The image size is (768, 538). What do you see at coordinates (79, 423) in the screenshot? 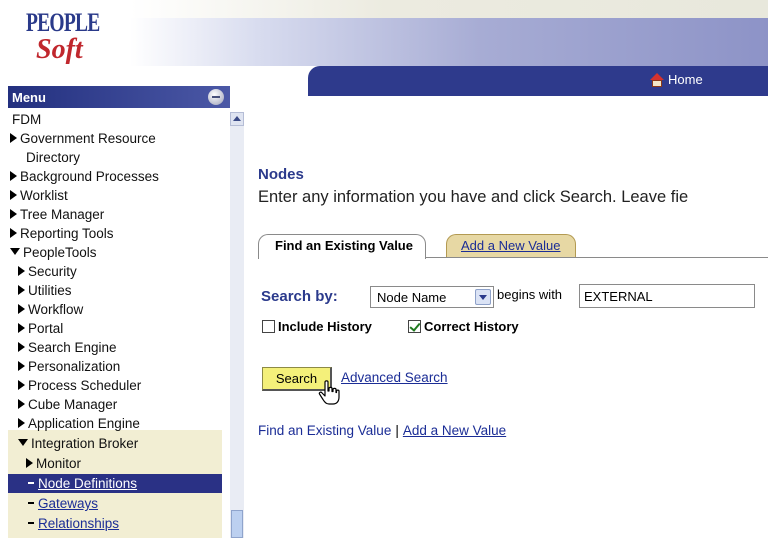
I see `menu-item-application-engine: Application Engine` at bounding box center [79, 423].